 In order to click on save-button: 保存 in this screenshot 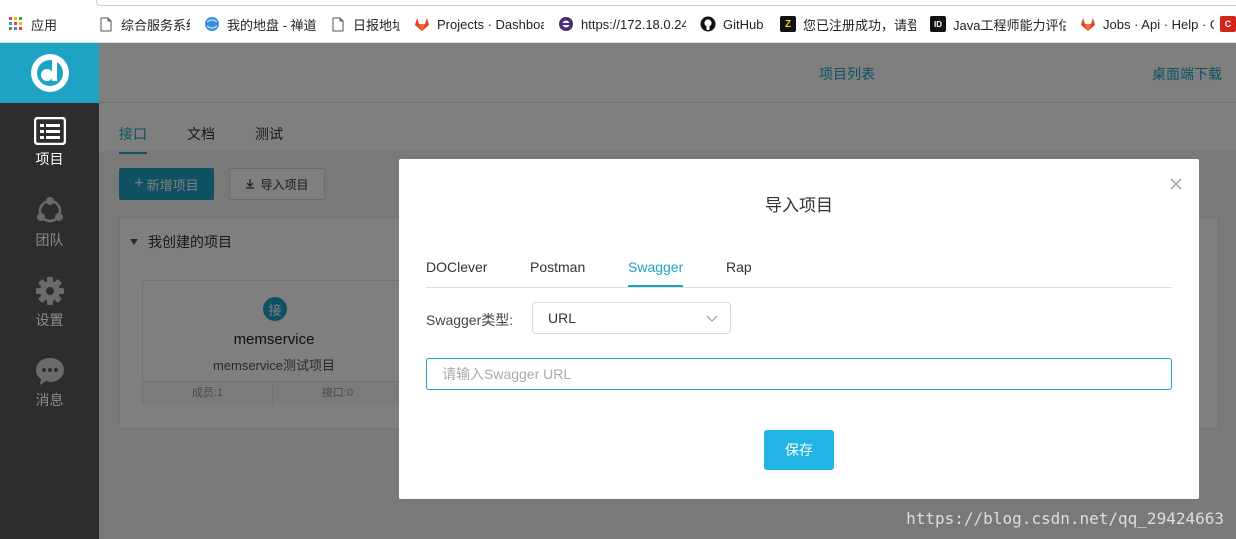, I will do `click(799, 450)`.